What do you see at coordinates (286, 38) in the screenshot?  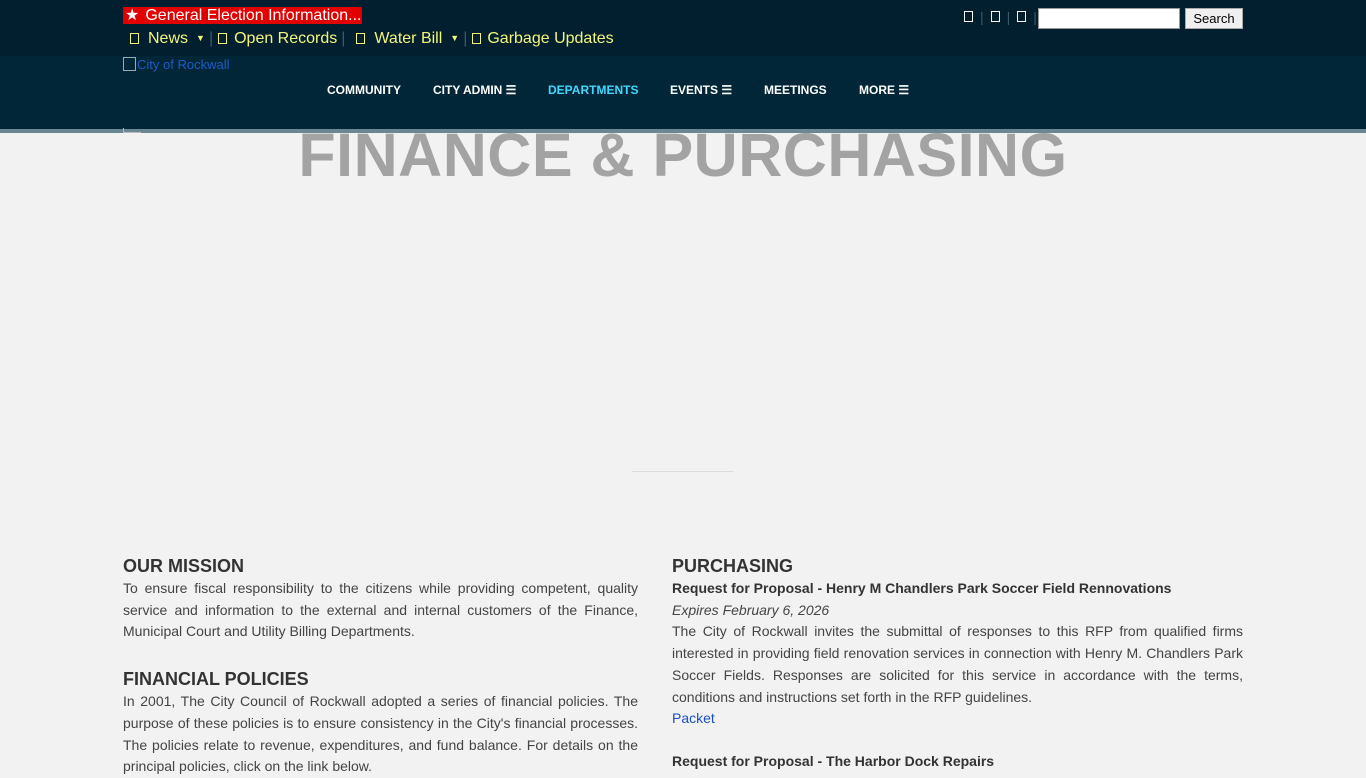 I see `quicklink-label: Open Records` at bounding box center [286, 38].